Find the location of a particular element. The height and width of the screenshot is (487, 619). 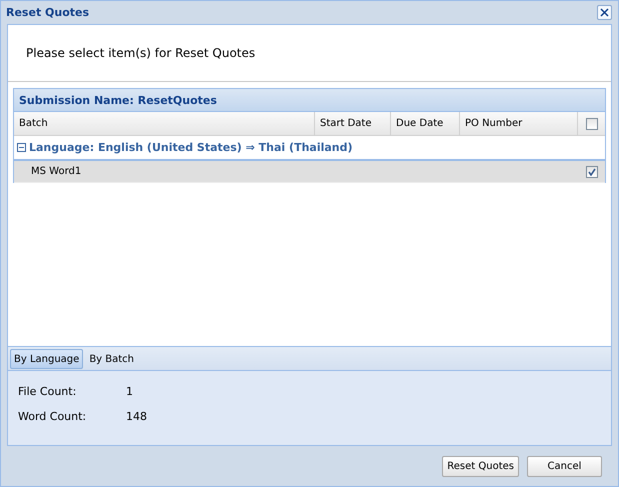

instruction-text: Please select item(s) for Reset Quotes is located at coordinates (141, 53).